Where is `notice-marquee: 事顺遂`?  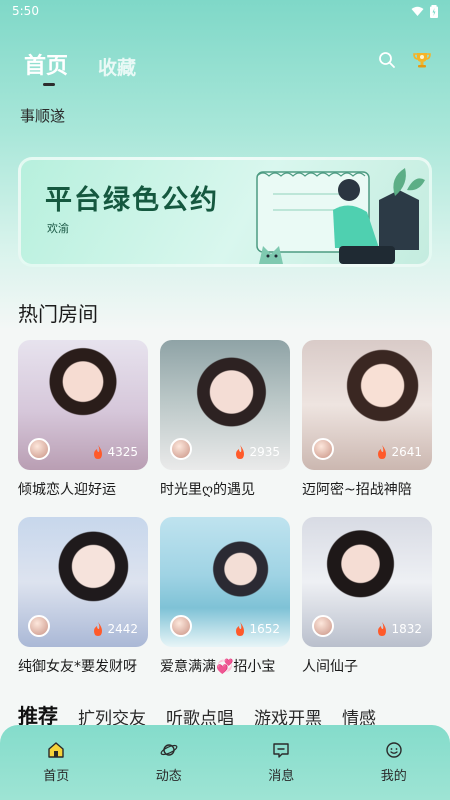 notice-marquee: 事顺遂 is located at coordinates (43, 116).